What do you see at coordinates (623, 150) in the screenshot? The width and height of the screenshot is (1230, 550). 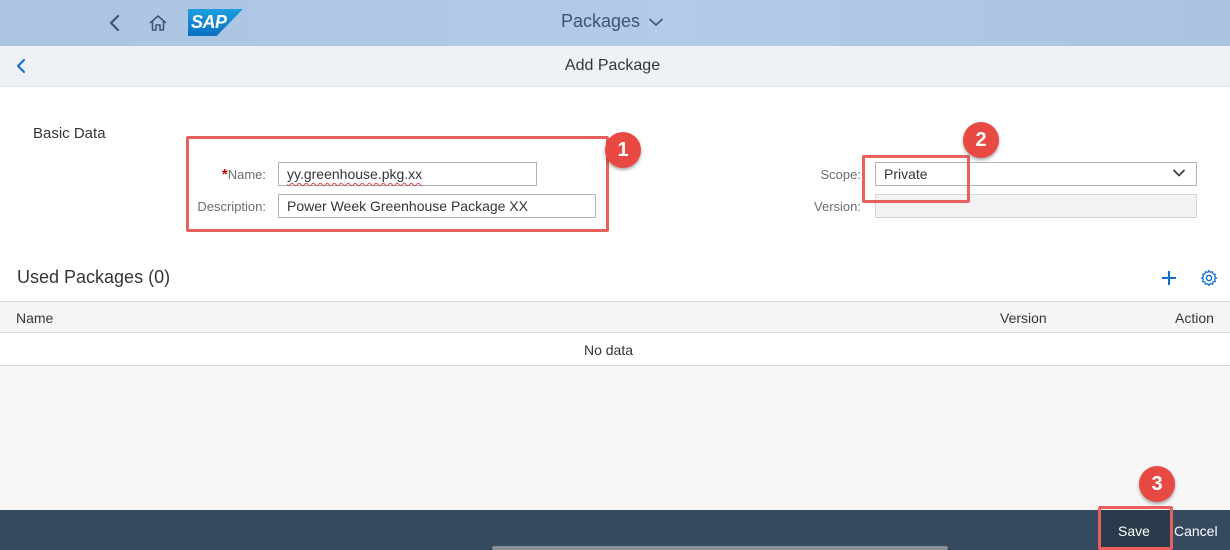 I see `step-marker-1: 1` at bounding box center [623, 150].